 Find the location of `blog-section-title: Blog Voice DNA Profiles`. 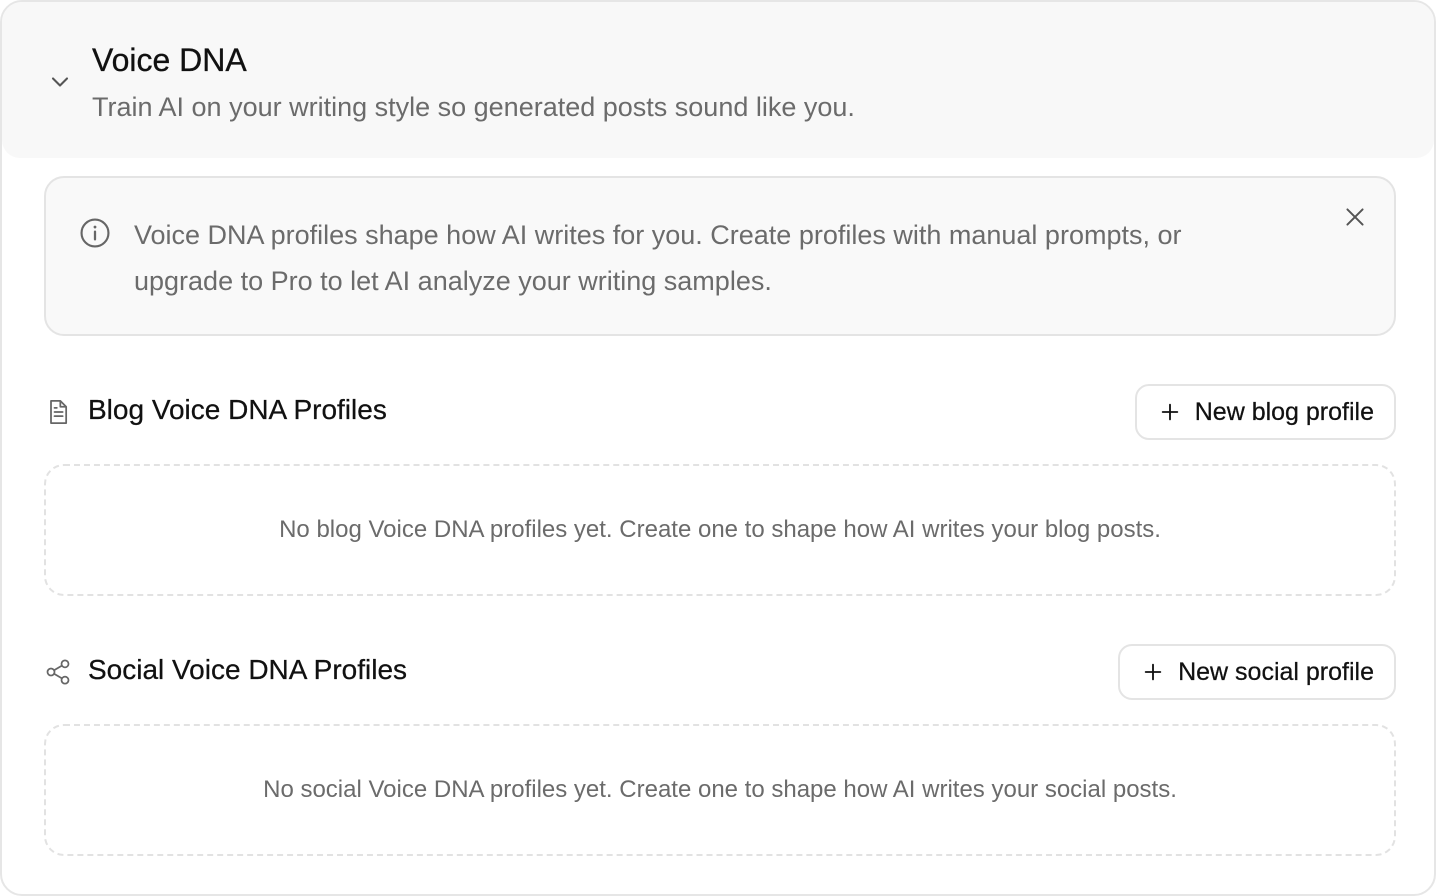

blog-section-title: Blog Voice DNA Profiles is located at coordinates (237, 409).